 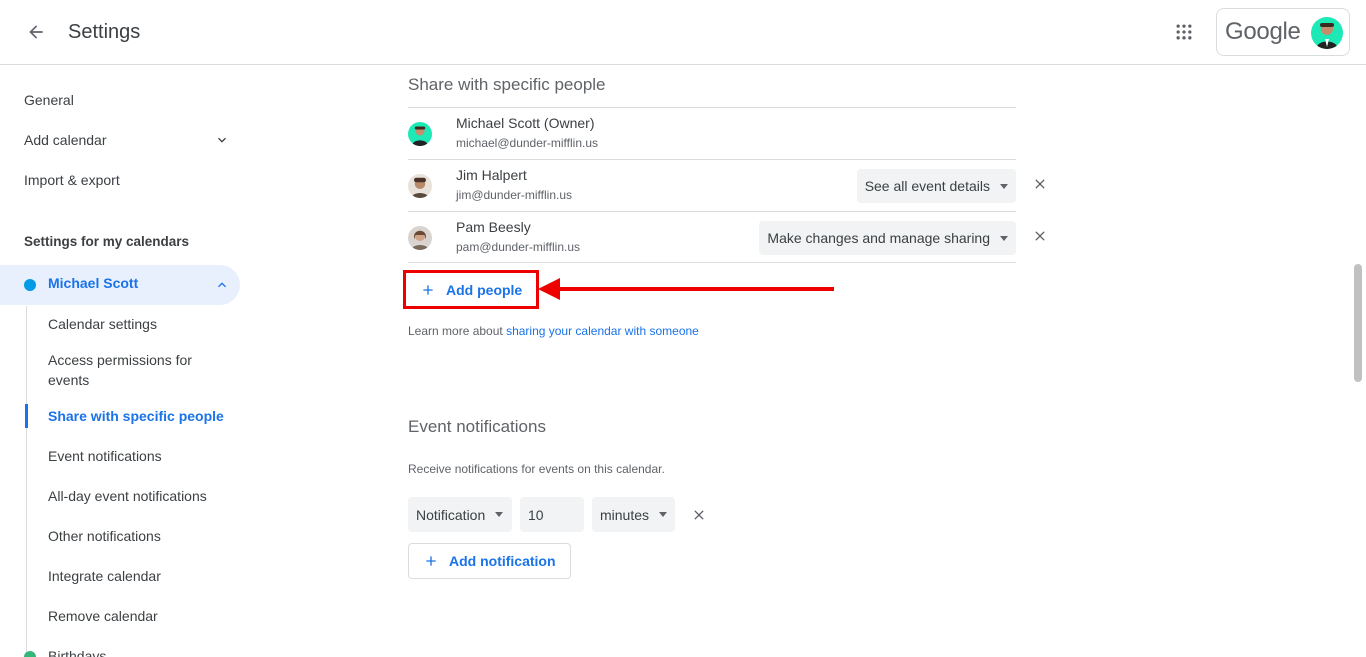 I want to click on notification-unit-select: minutes, so click(x=633, y=514).